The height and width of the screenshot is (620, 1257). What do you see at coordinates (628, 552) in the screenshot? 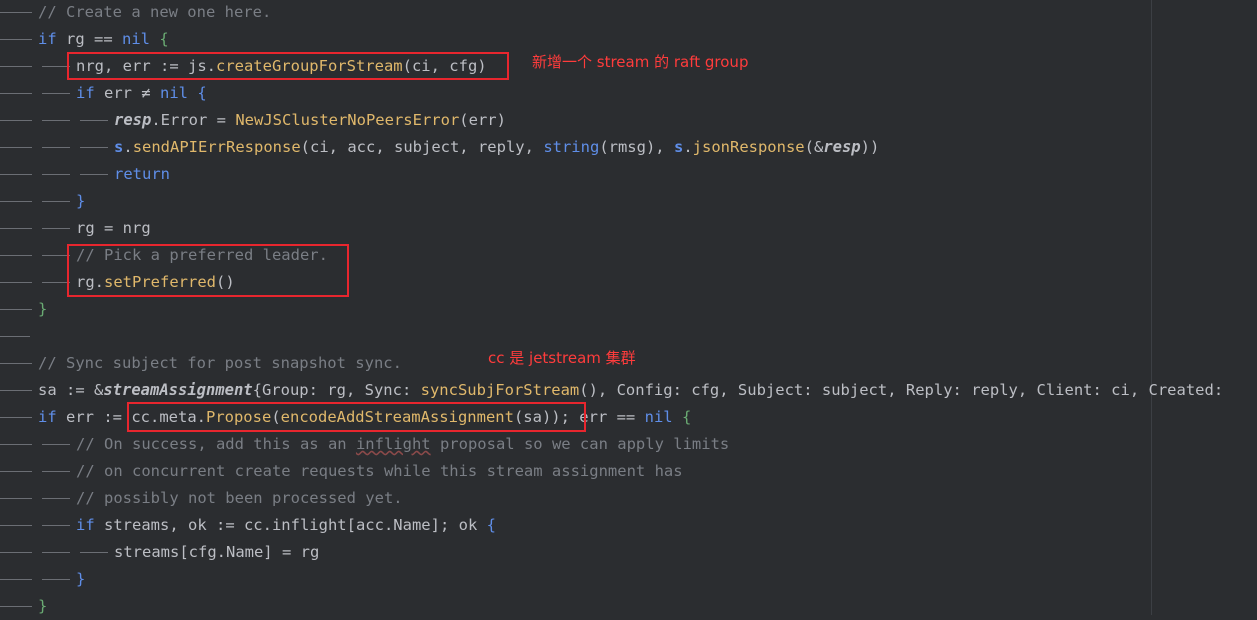
I see `code-line: streams[cfg.Name] = rg` at bounding box center [628, 552].